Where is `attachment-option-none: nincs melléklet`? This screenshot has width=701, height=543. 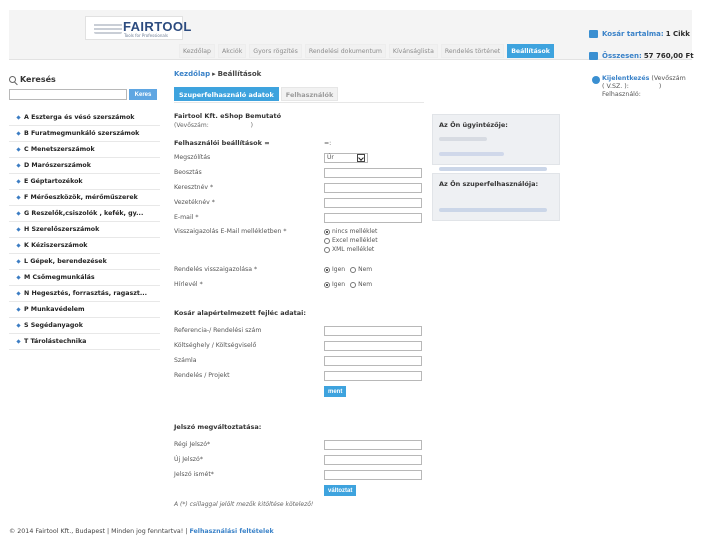
attachment-option-none: nincs melléklet is located at coordinates (351, 231).